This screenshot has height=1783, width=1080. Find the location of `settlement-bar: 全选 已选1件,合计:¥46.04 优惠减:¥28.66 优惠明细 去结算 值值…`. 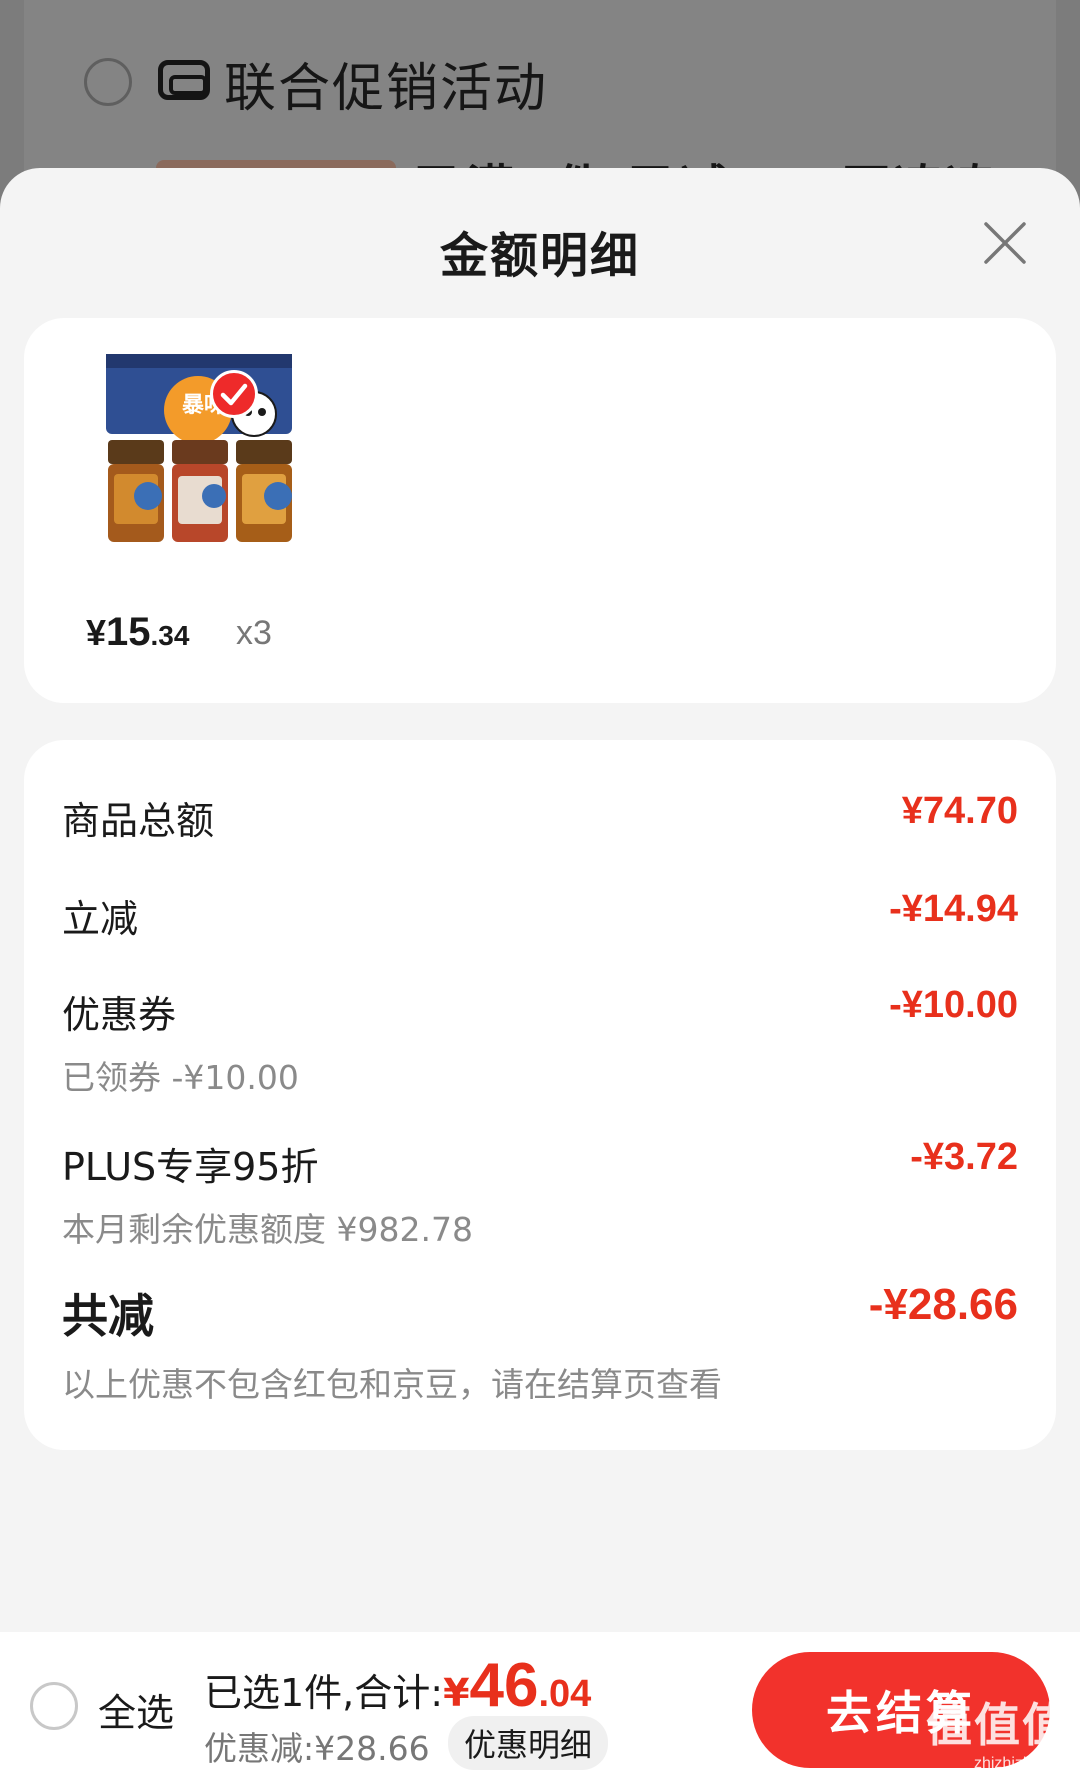

settlement-bar: 全选 已选1件,合计:¥46.04 优惠减:¥28.66 优惠明细 去结算 值值… is located at coordinates (540, 1707).